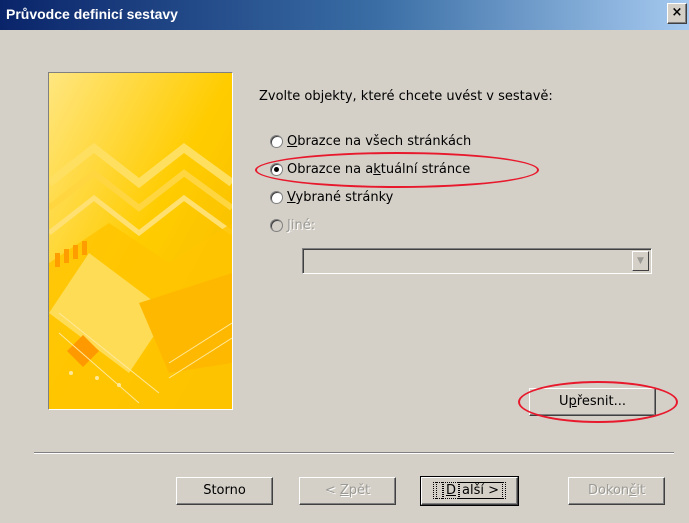 The width and height of the screenshot is (689, 523). I want to click on radio-button-selected, so click(276, 169).